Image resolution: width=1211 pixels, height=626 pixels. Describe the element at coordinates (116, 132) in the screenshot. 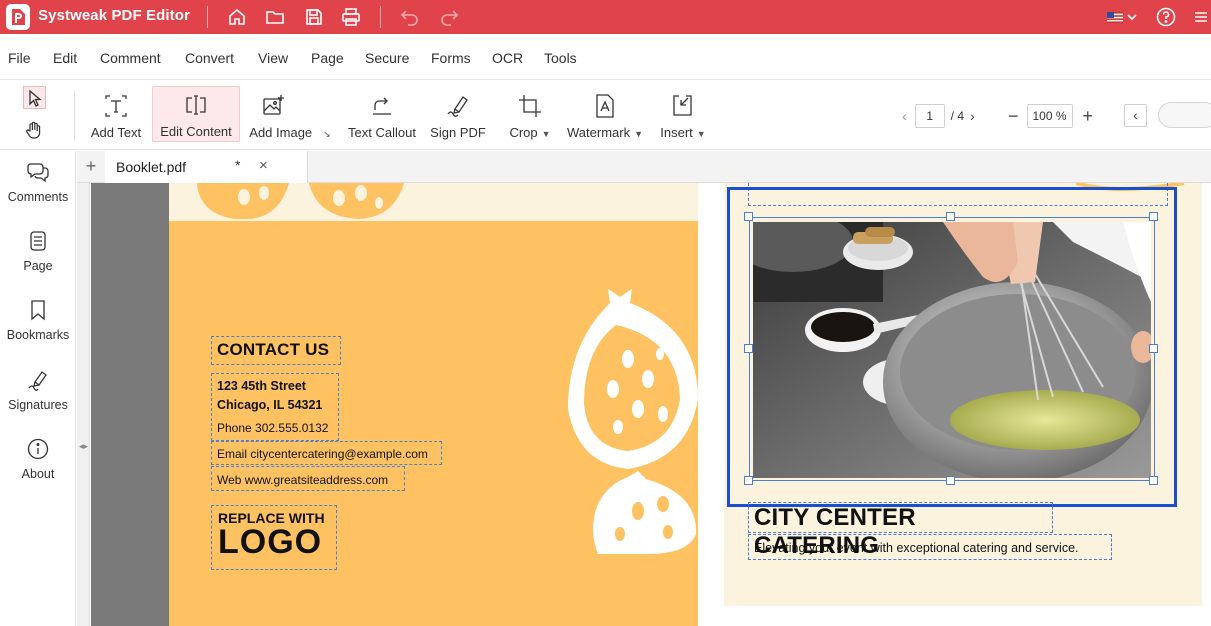

I see `add-text-label: Add Text` at that location.